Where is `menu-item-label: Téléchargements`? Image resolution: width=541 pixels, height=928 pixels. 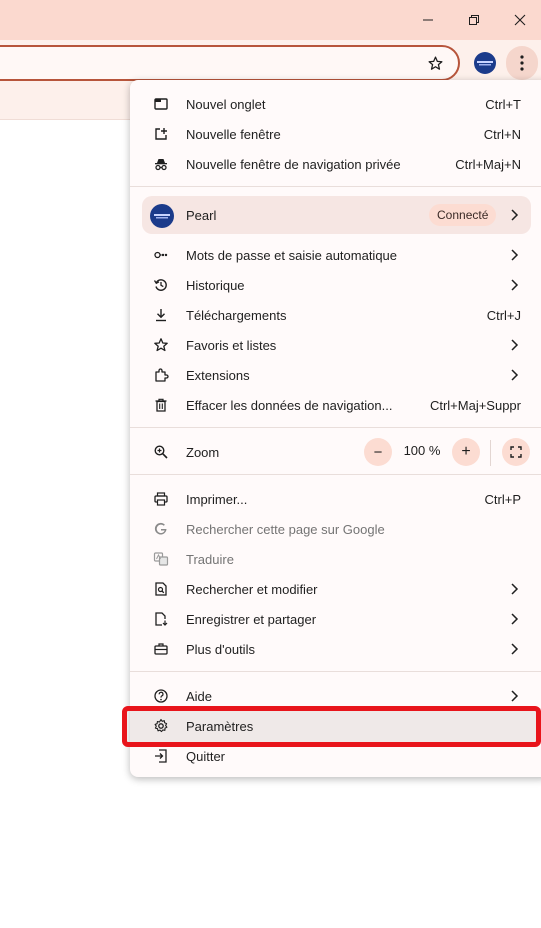
menu-item-label: Téléchargements is located at coordinates (236, 315).